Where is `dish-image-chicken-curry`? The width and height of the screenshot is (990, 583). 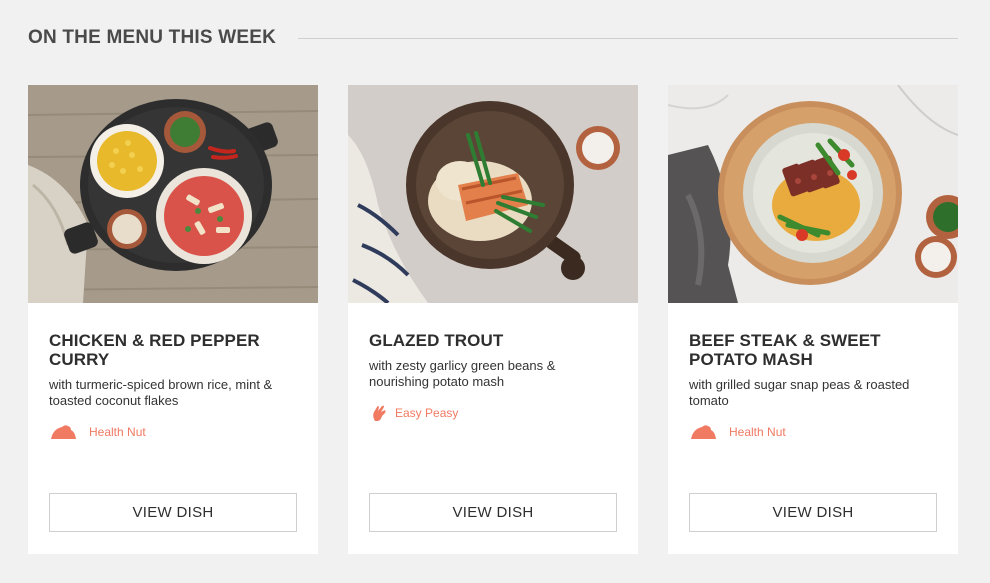
dish-image-chicken-curry is located at coordinates (173, 194).